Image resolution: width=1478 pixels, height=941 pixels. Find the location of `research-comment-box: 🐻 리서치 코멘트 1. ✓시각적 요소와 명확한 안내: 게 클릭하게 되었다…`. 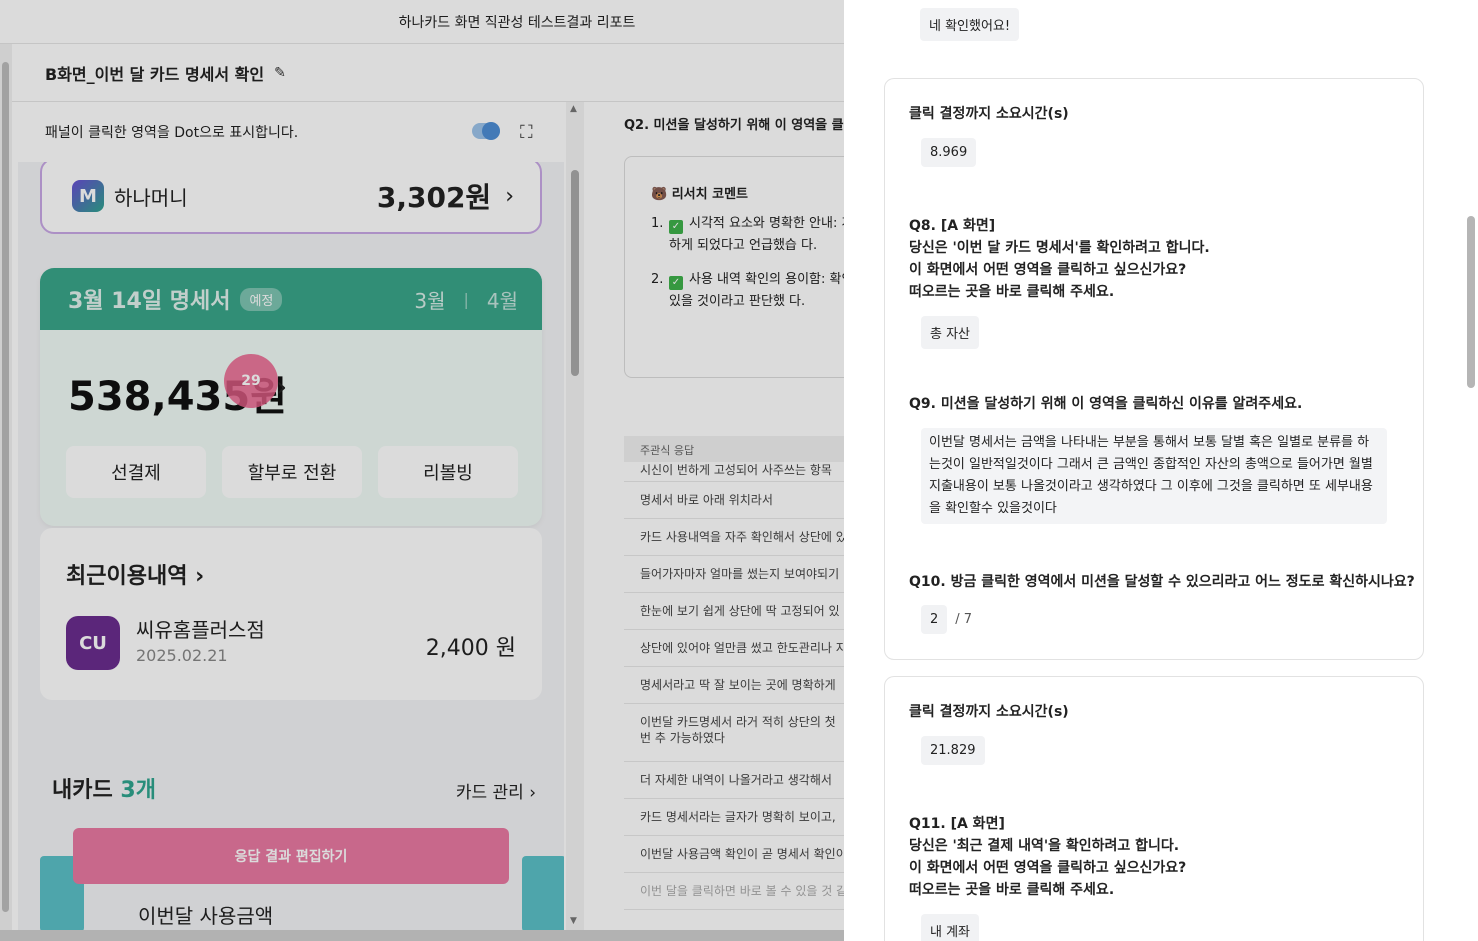

research-comment-box: 🐻 리서치 코멘트 1. ✓시각적 요소와 명확한 안내: 게 클릭하게 되었다… is located at coordinates (734, 267).